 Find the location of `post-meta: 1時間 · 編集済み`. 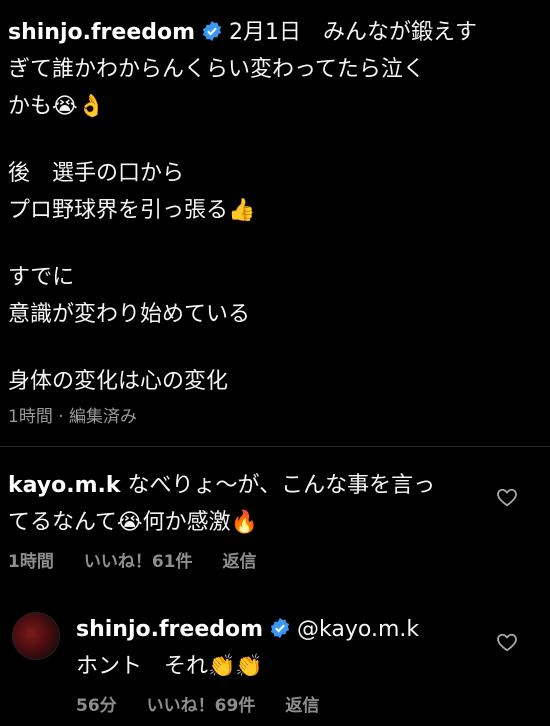

post-meta: 1時間 · 編集済み is located at coordinates (73, 417).